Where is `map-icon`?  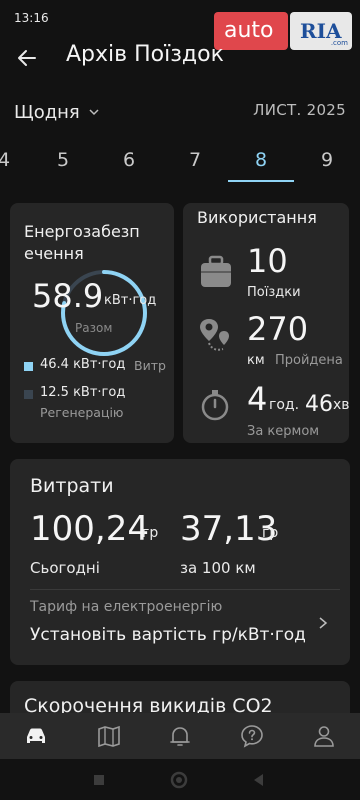 map-icon is located at coordinates (109, 736).